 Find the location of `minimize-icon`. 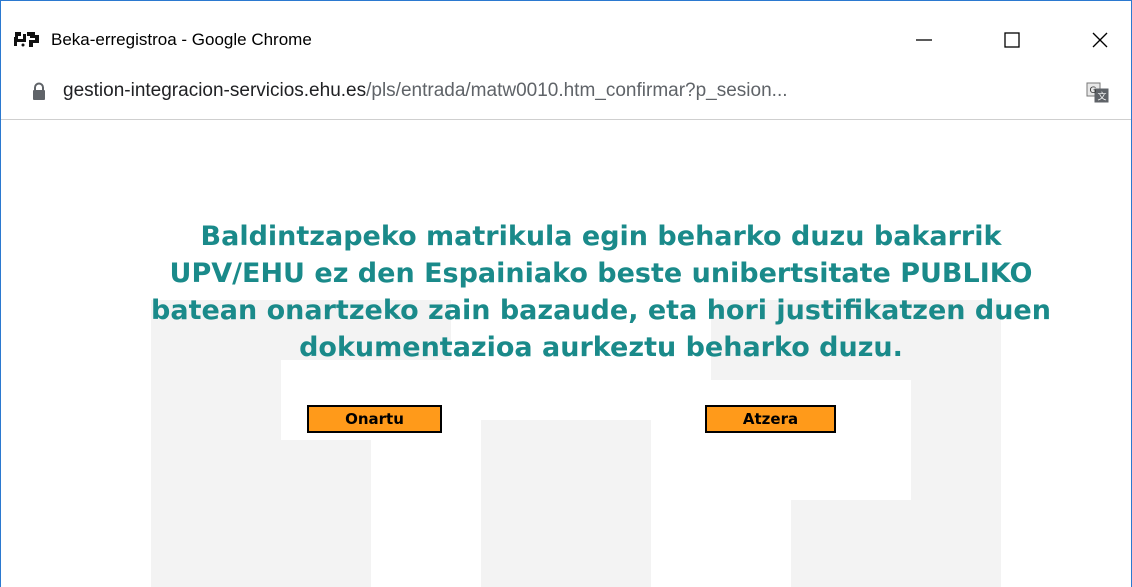

minimize-icon is located at coordinates (924, 40).